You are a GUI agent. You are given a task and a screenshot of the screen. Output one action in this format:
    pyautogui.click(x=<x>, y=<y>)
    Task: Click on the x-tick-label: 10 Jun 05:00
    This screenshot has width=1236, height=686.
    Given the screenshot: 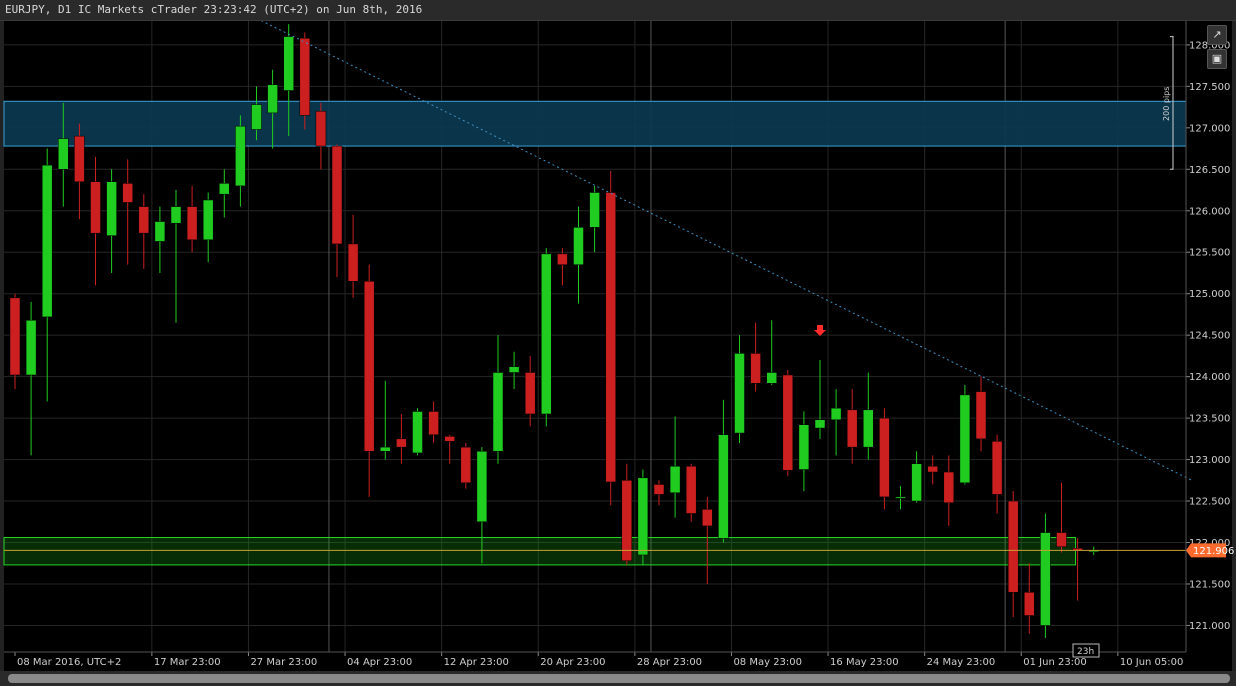 What is the action you would take?
    pyautogui.click(x=1152, y=662)
    